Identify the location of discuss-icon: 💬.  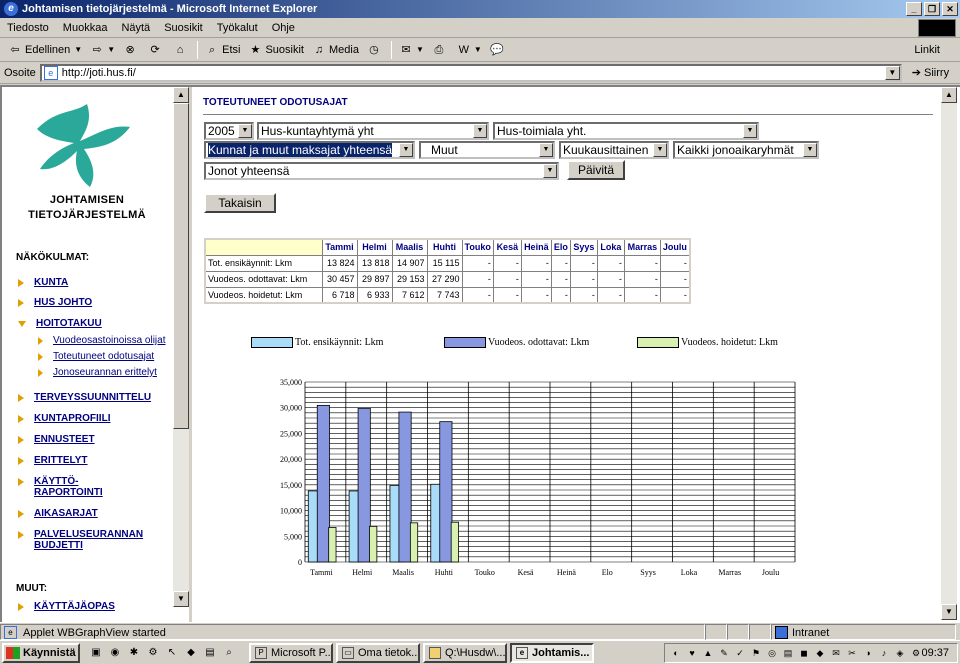
(496, 49).